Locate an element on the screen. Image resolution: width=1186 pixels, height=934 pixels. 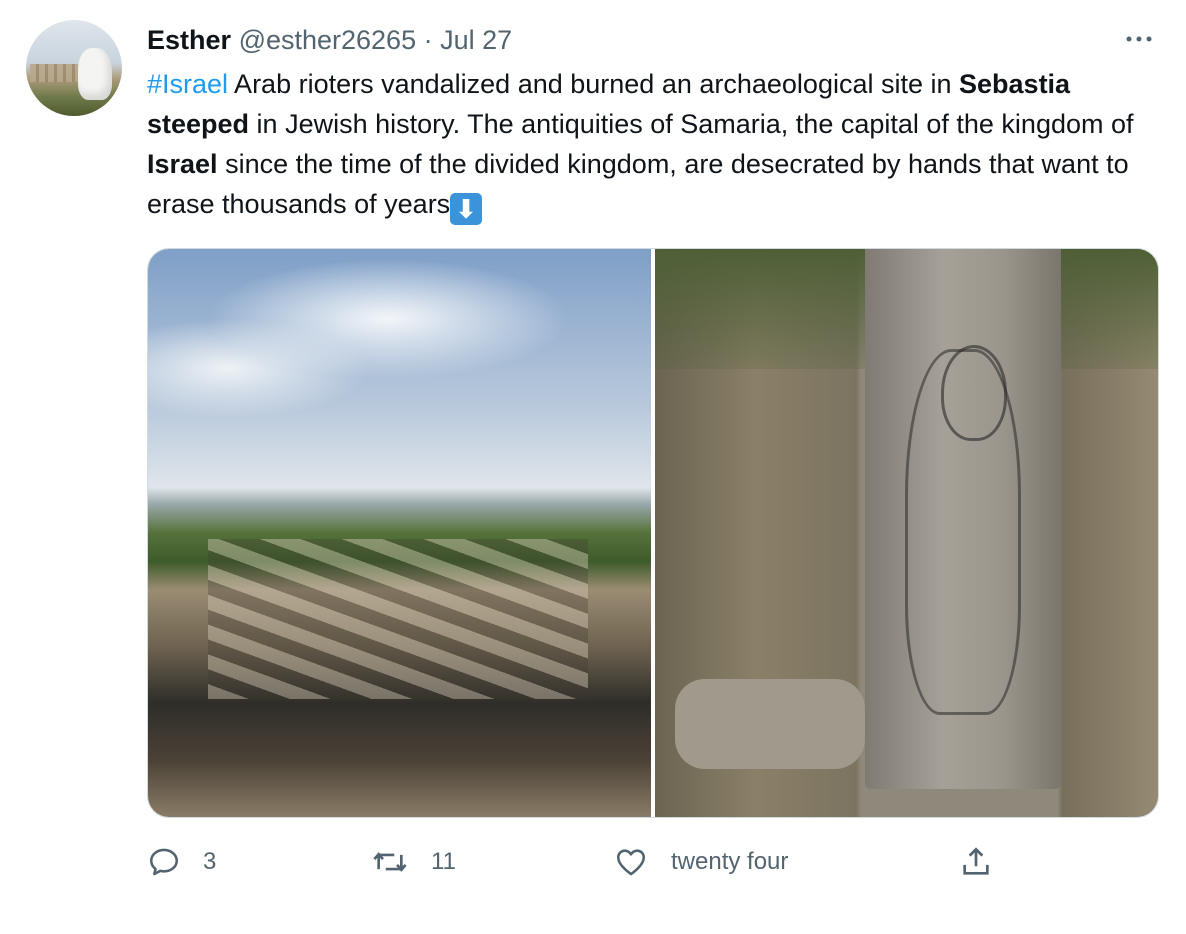
more-options-button is located at coordinates (1139, 42).